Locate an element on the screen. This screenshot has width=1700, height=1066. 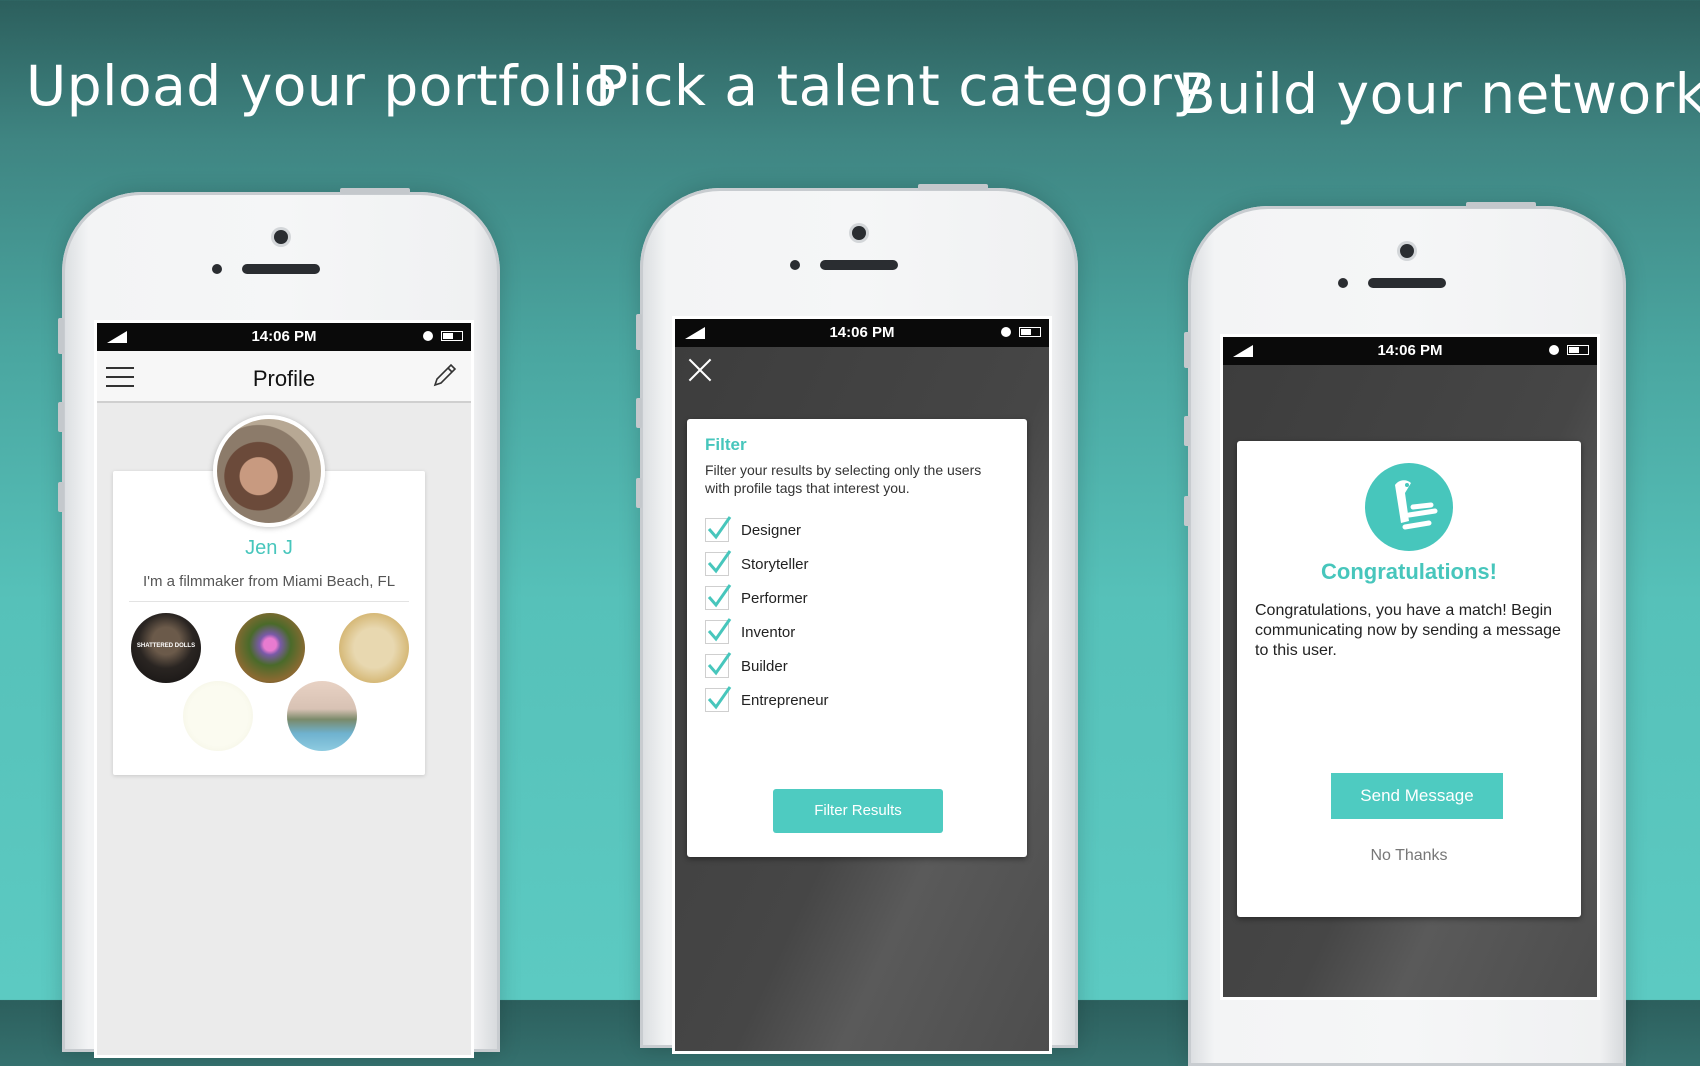
filter-option-label: Builder is located at coordinates (764, 666).